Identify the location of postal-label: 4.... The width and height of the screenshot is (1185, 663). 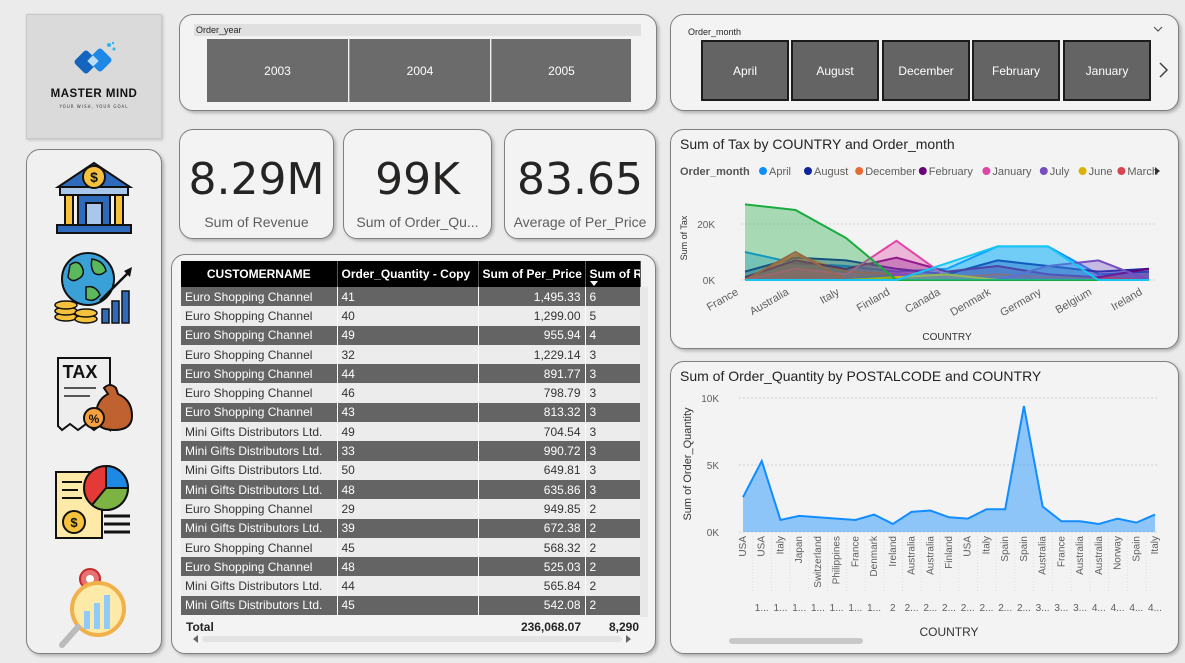
(1136, 608).